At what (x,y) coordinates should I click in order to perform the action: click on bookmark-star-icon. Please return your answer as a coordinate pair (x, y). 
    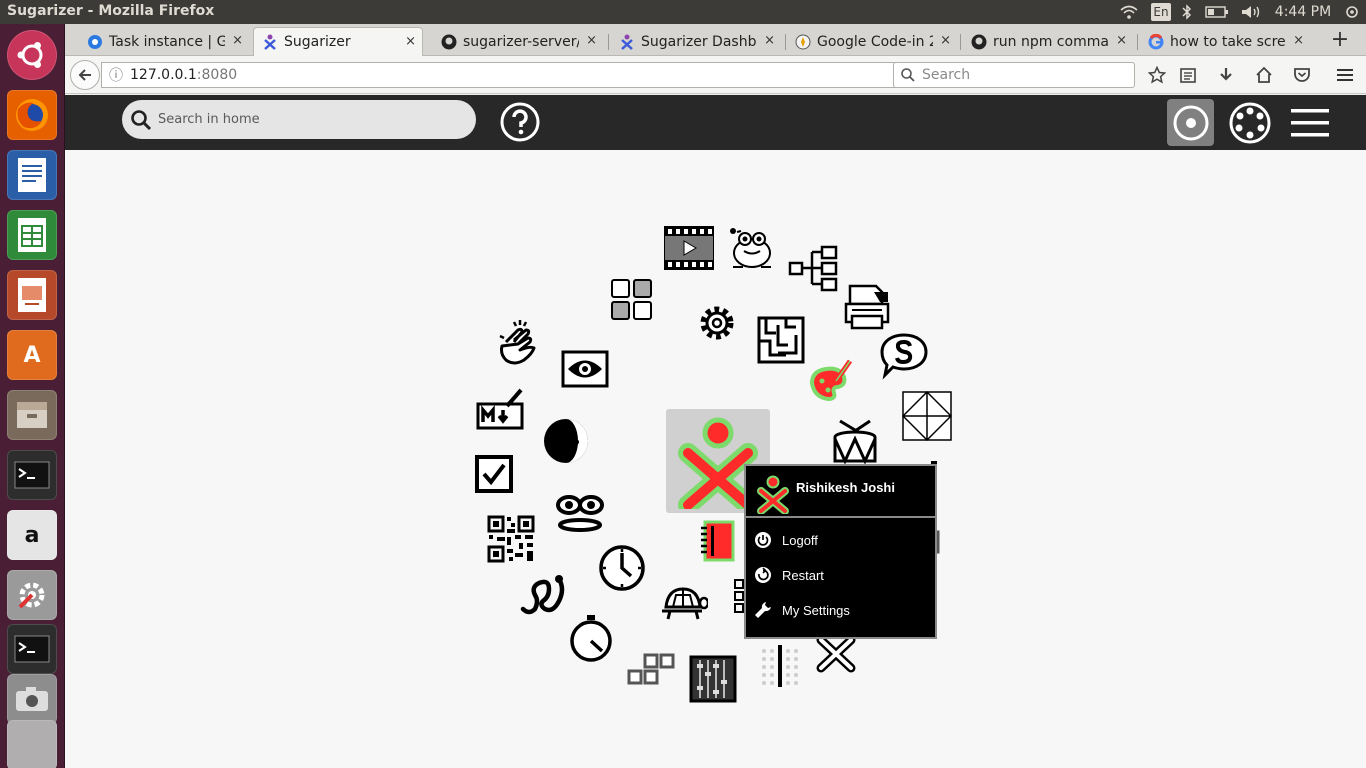
    Looking at the image, I should click on (1157, 75).